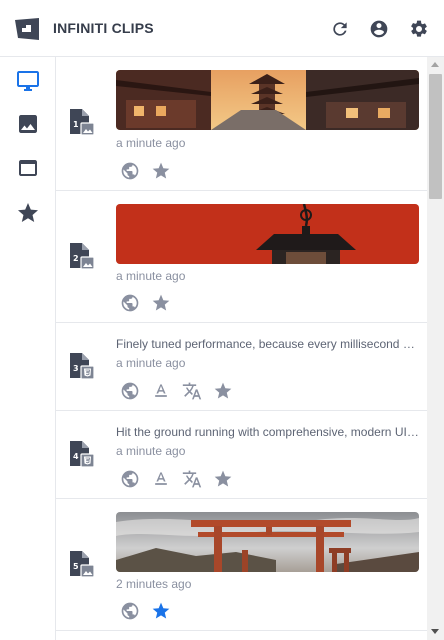  I want to click on sidebar-item-starred, so click(28, 213).